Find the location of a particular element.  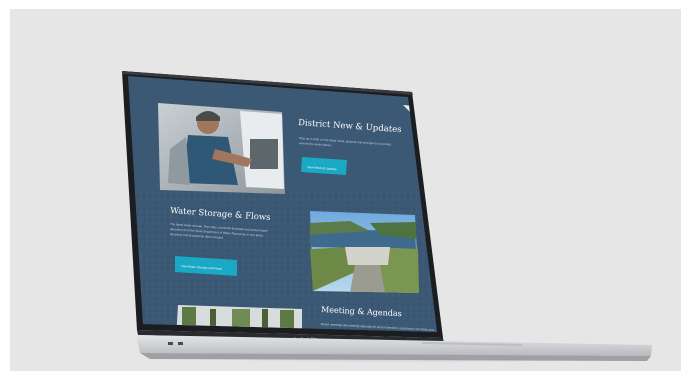

dam-photo is located at coordinates (364, 252).